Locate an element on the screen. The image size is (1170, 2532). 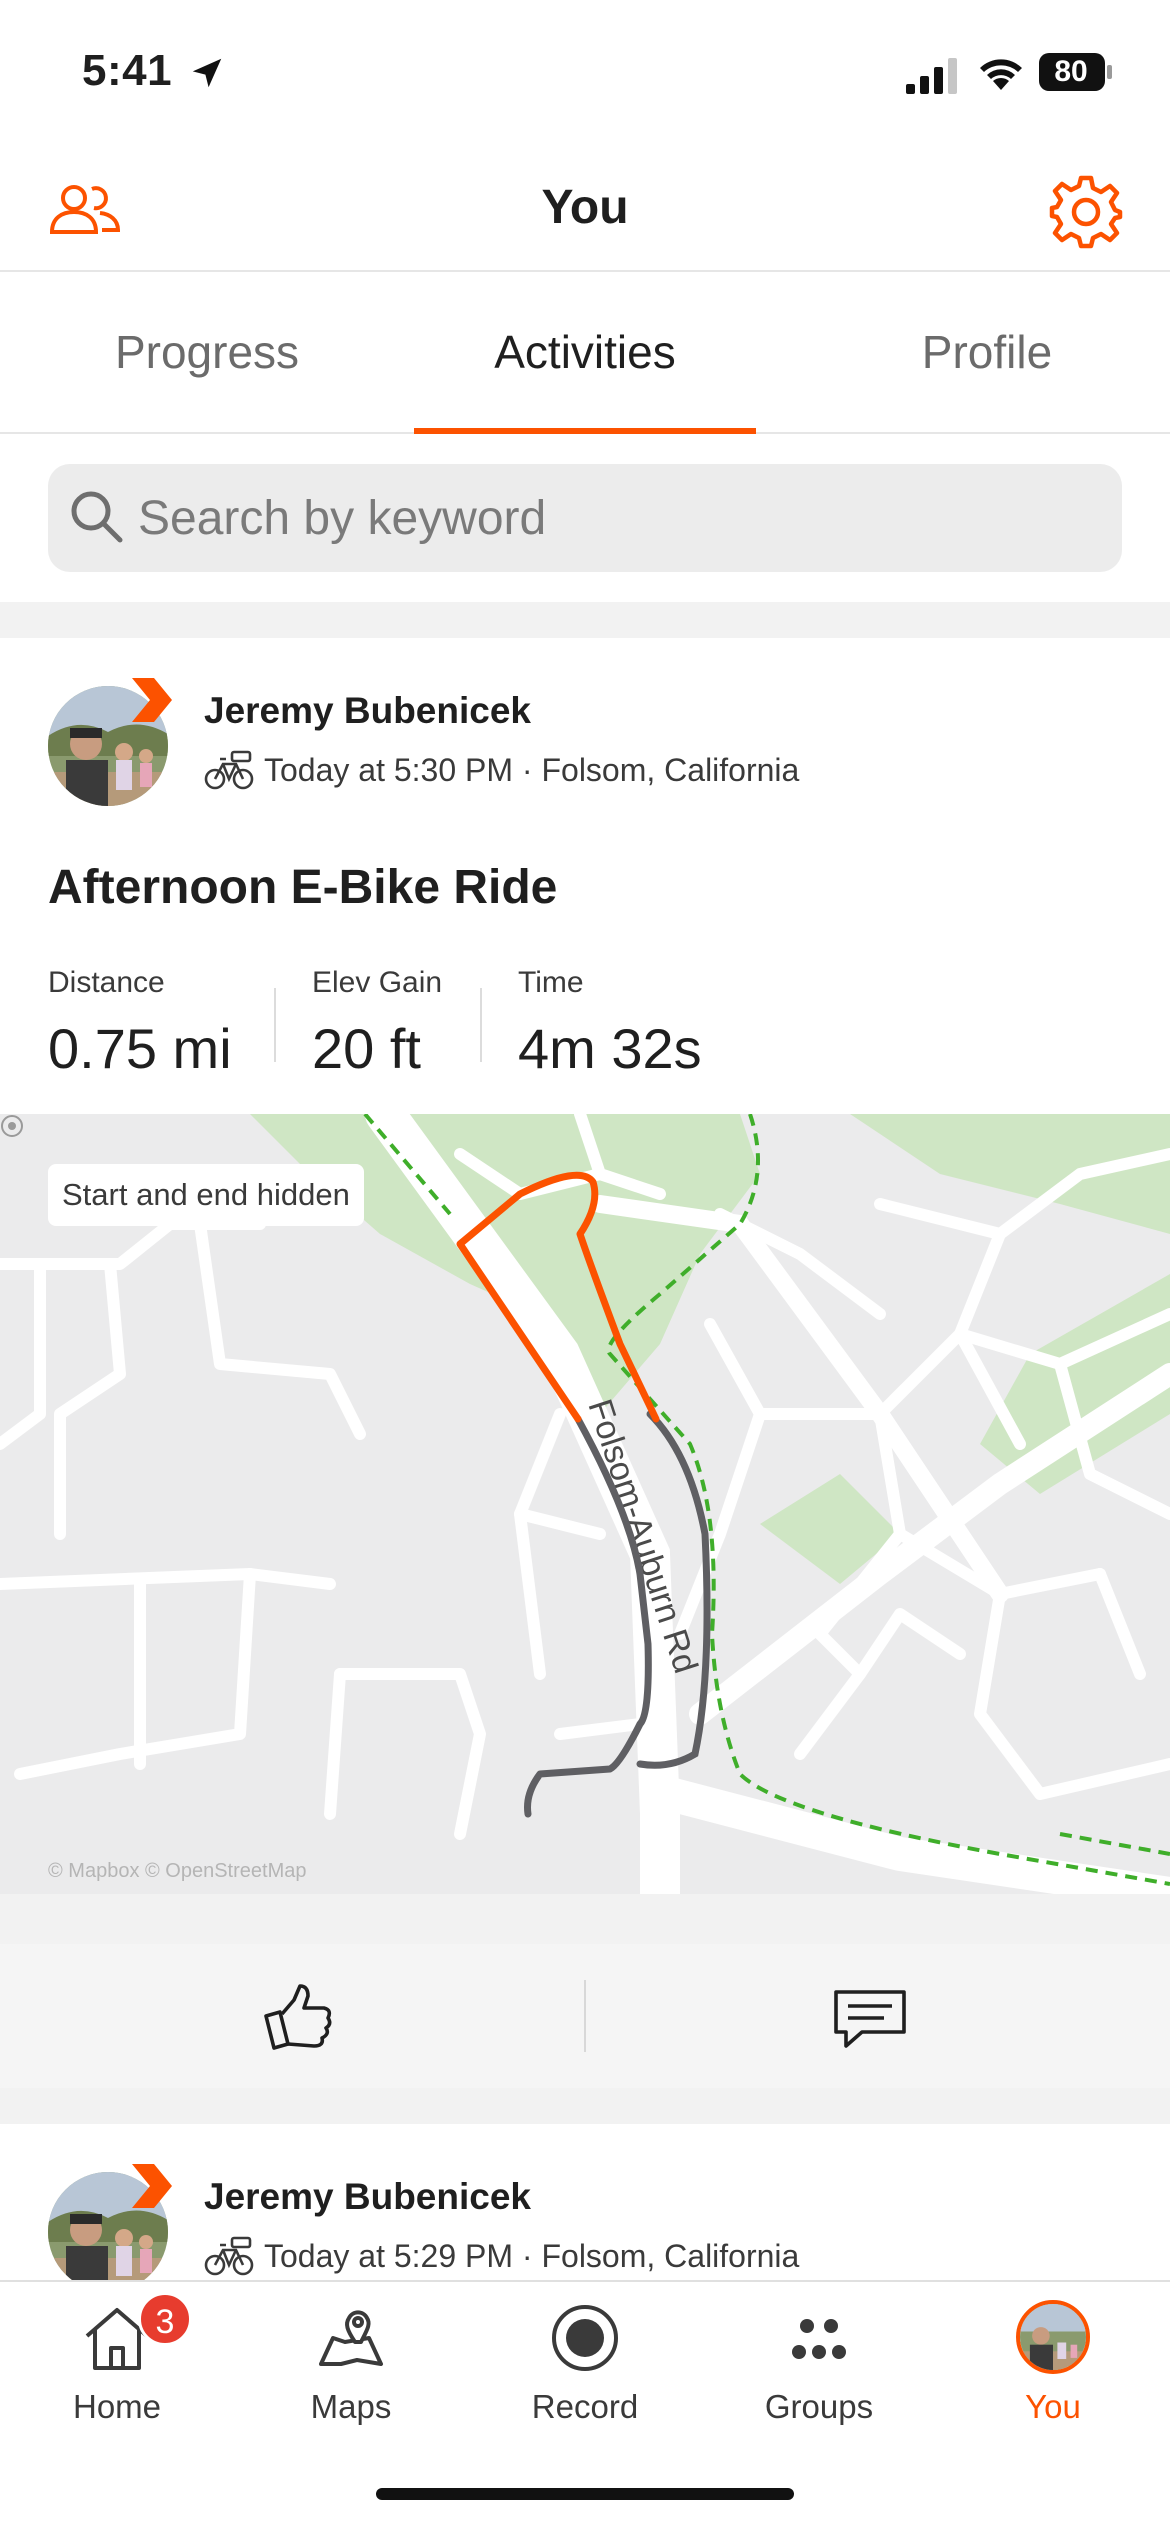
stat-time-value: 4m 32s is located at coordinates (610, 1048).